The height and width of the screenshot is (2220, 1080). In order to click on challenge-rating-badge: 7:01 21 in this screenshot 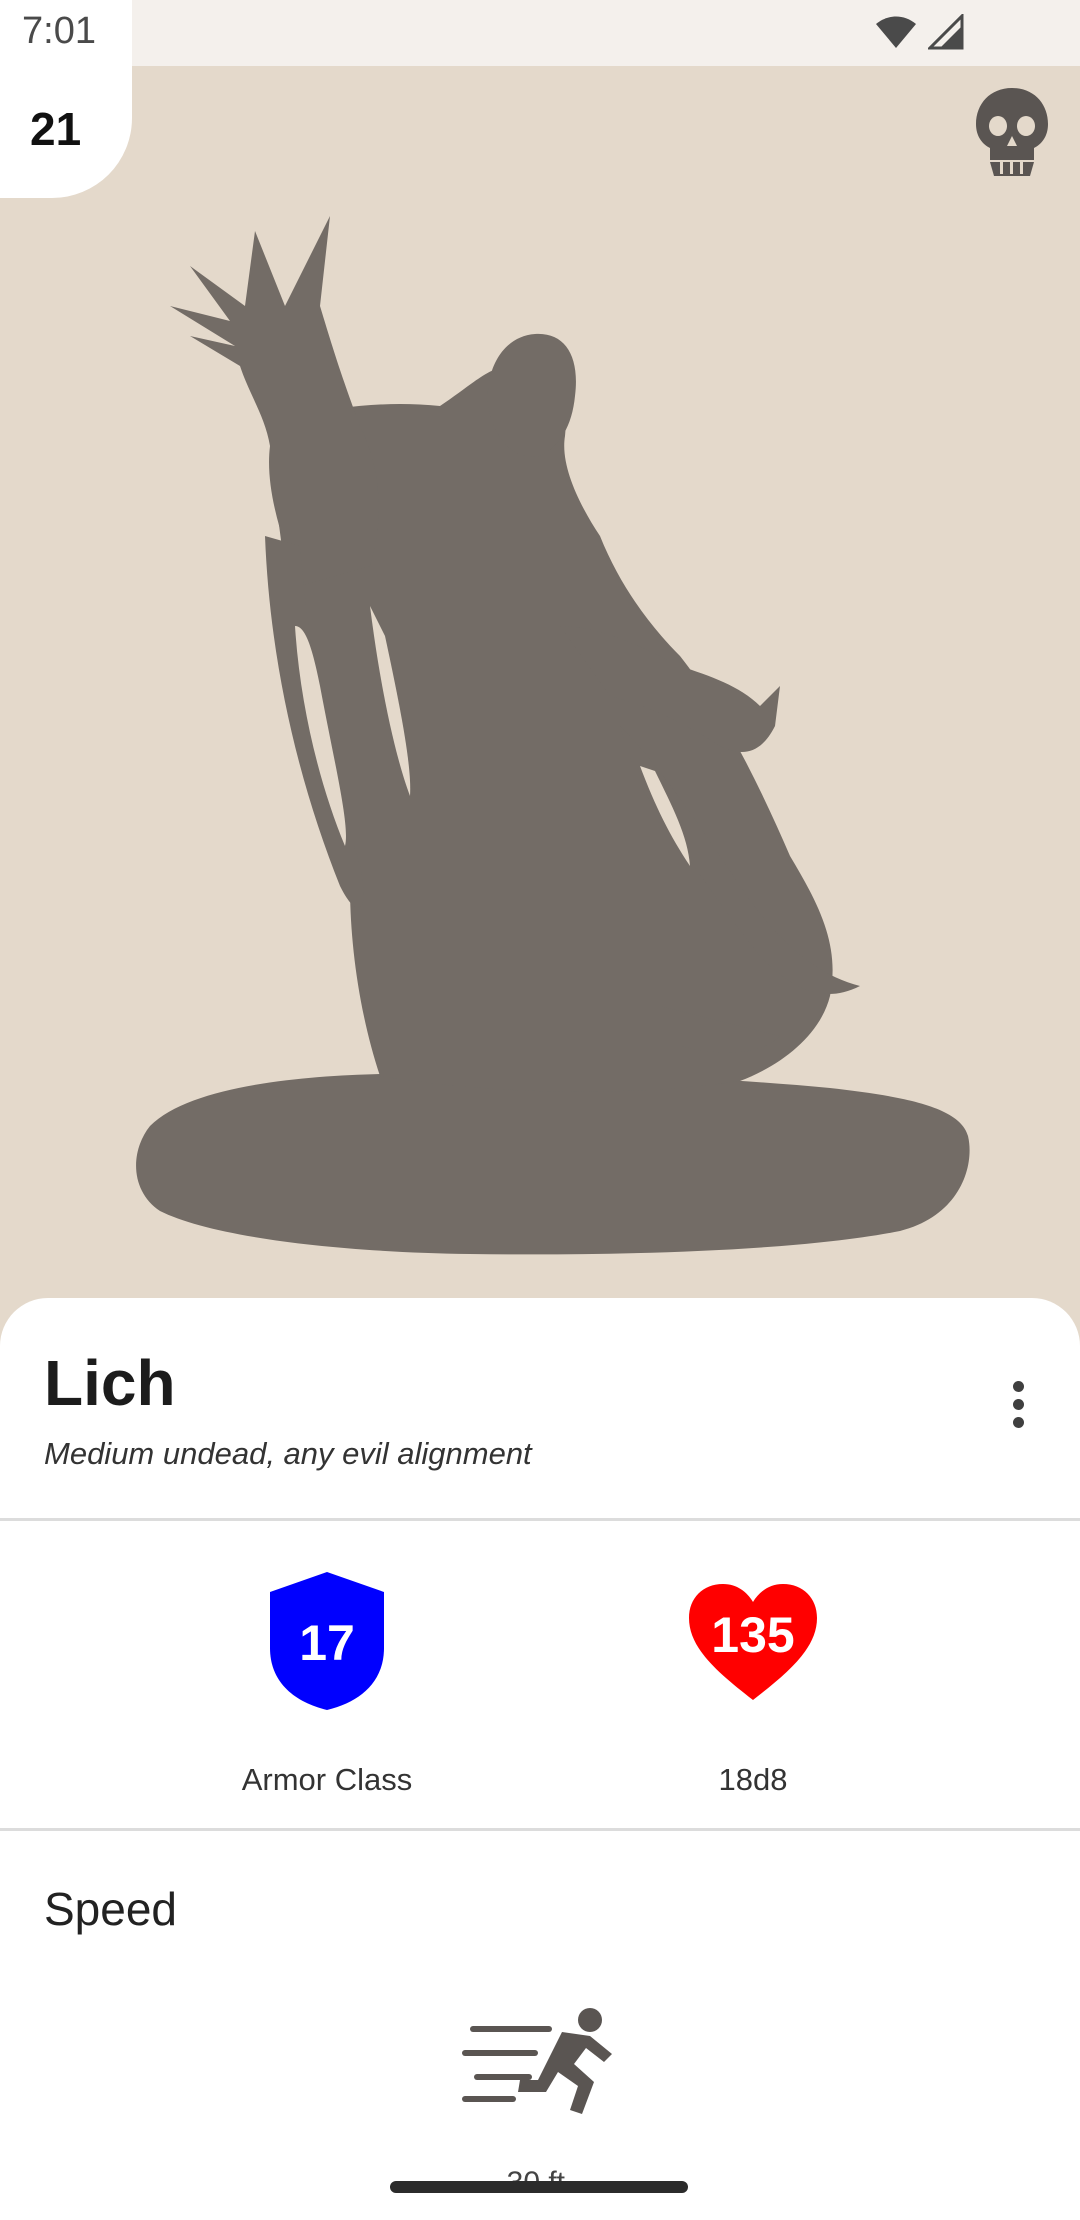, I will do `click(66, 99)`.